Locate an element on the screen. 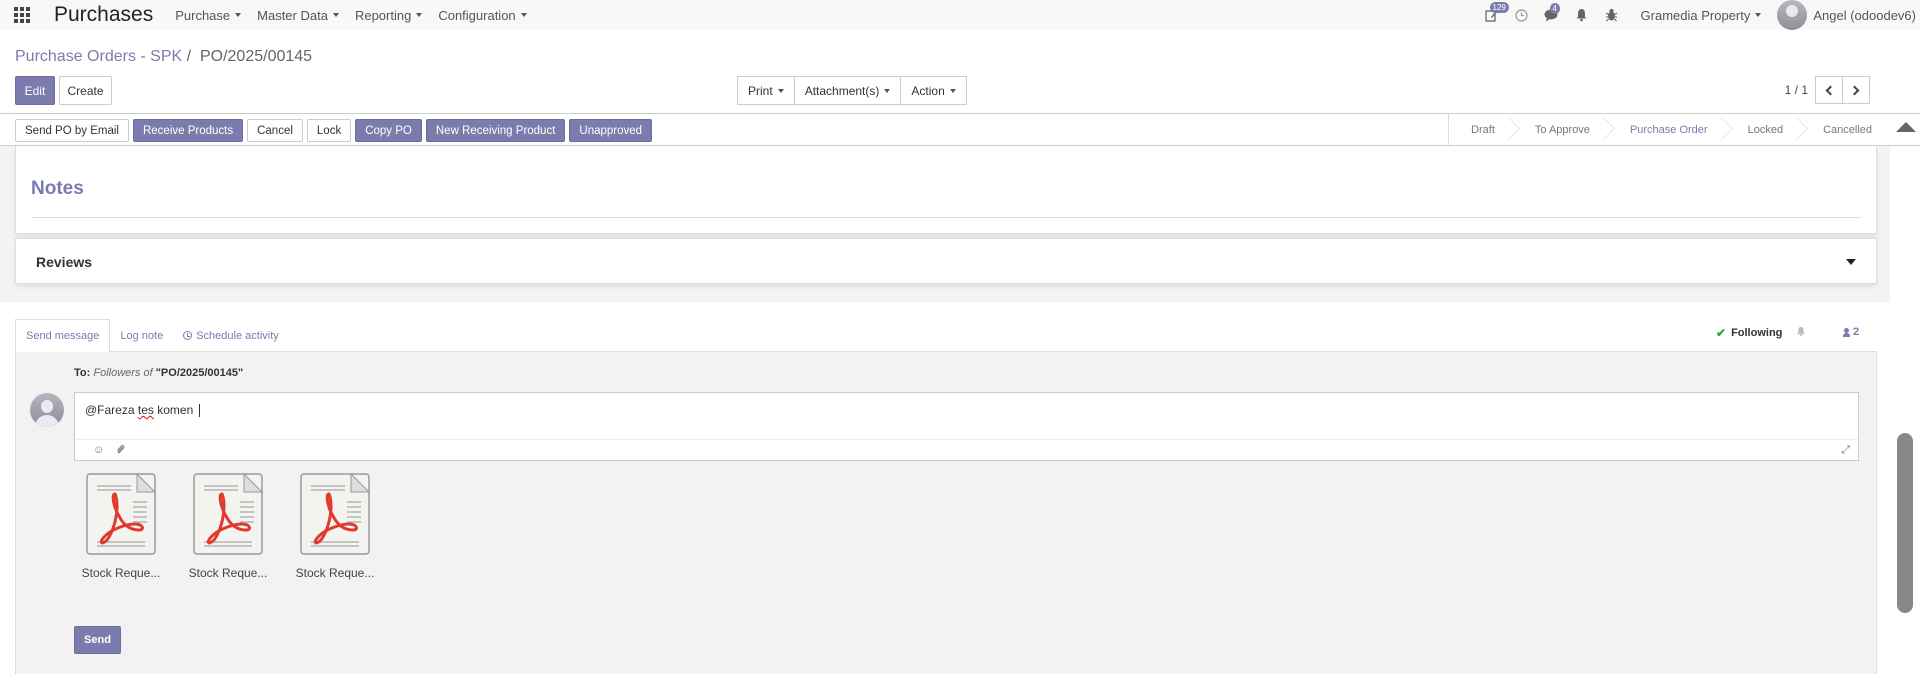 The width and height of the screenshot is (1920, 674). tab-log-note: Log note is located at coordinates (141, 335).